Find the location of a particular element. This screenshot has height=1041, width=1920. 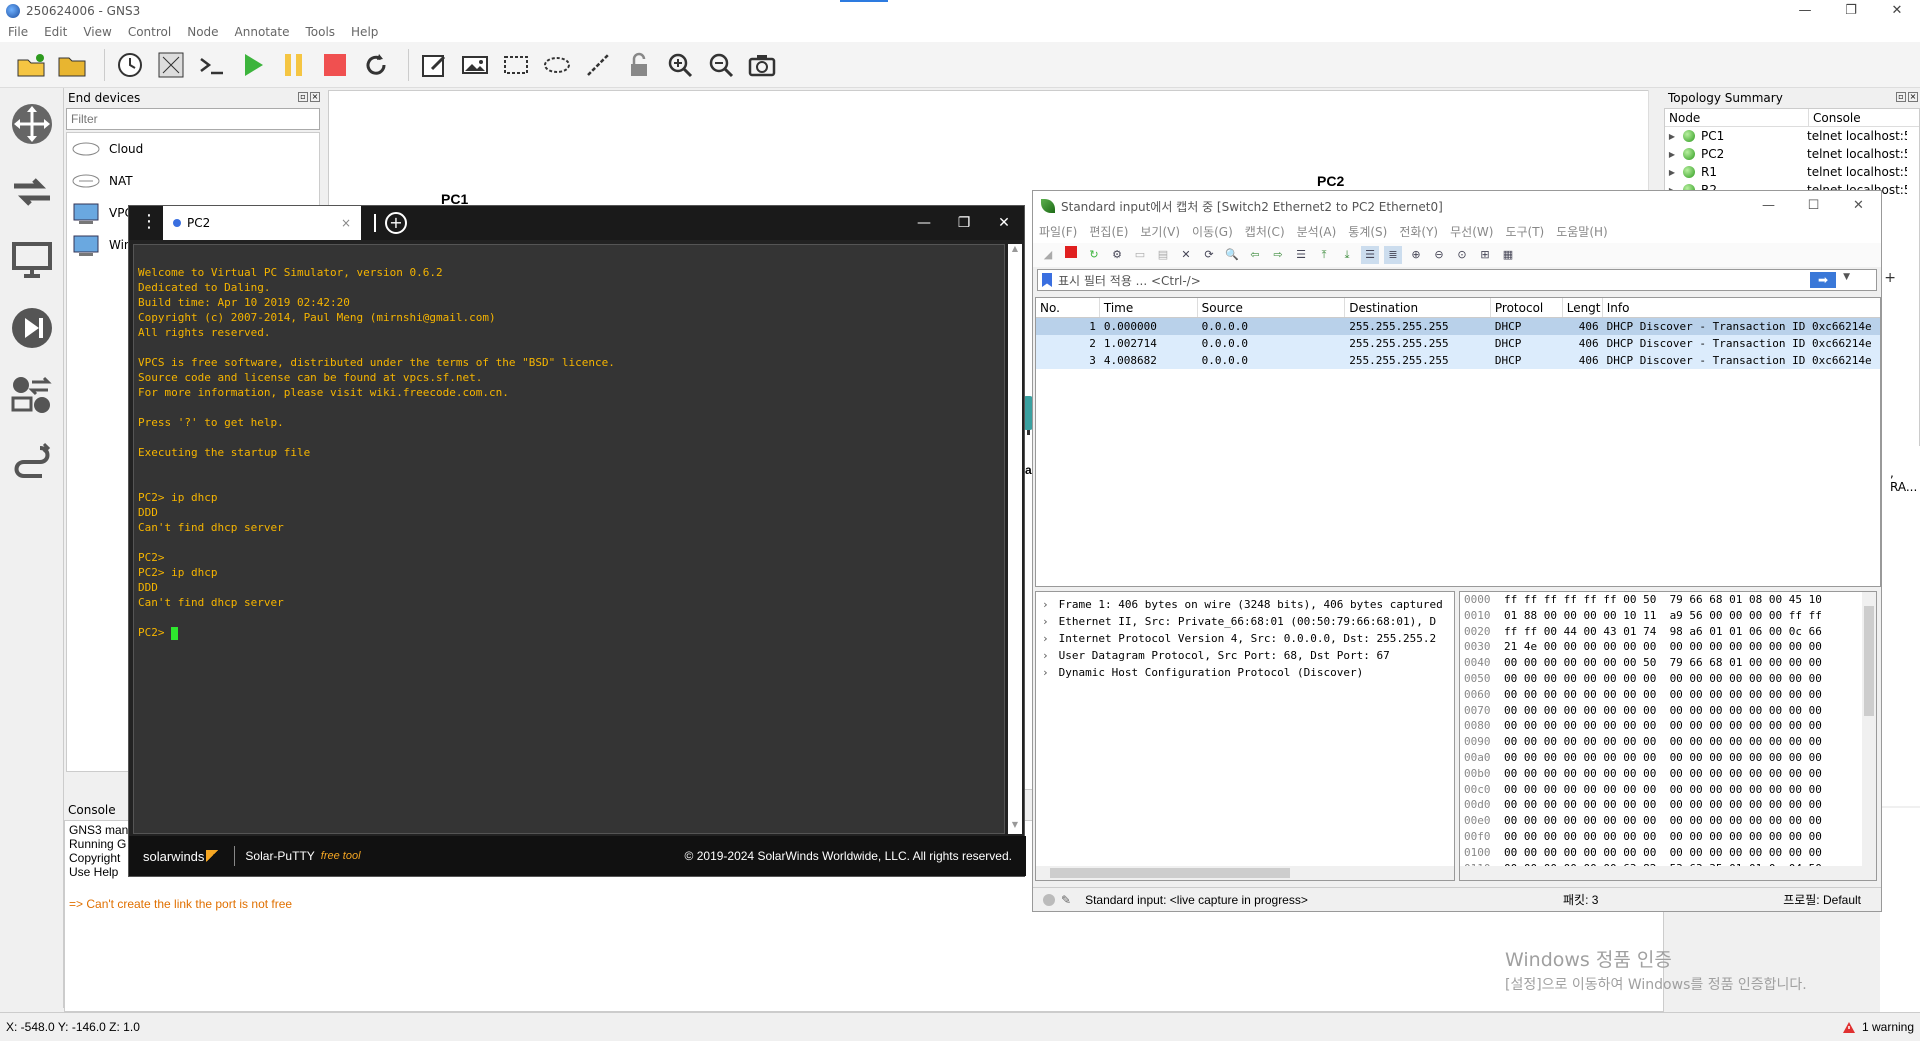

draw-rectangle-icon is located at coordinates (516, 65).